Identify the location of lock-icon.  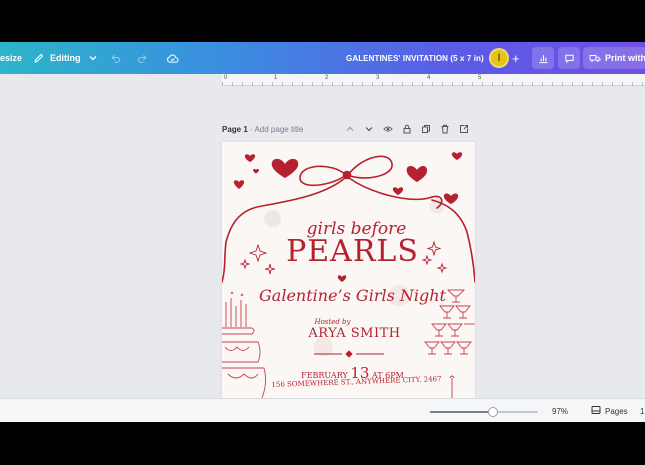
(406, 128).